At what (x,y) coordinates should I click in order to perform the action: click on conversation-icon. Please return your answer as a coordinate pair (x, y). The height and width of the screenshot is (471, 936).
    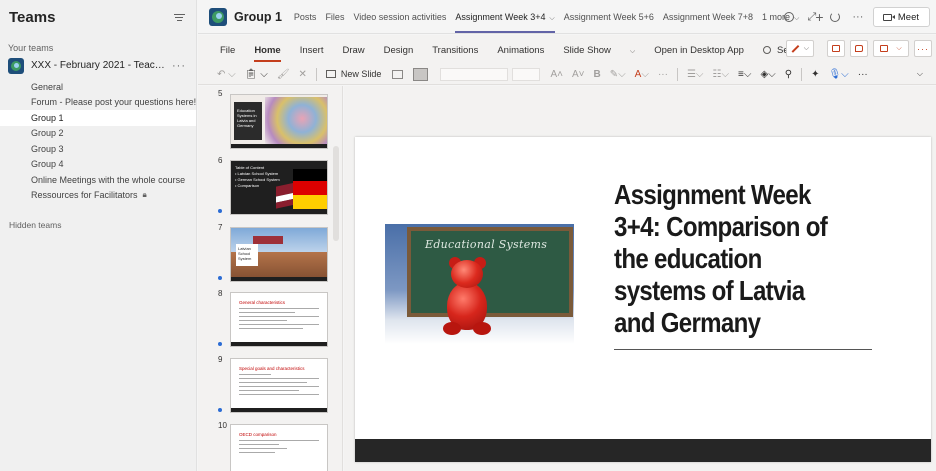
    Looking at the image, I should click on (789, 17).